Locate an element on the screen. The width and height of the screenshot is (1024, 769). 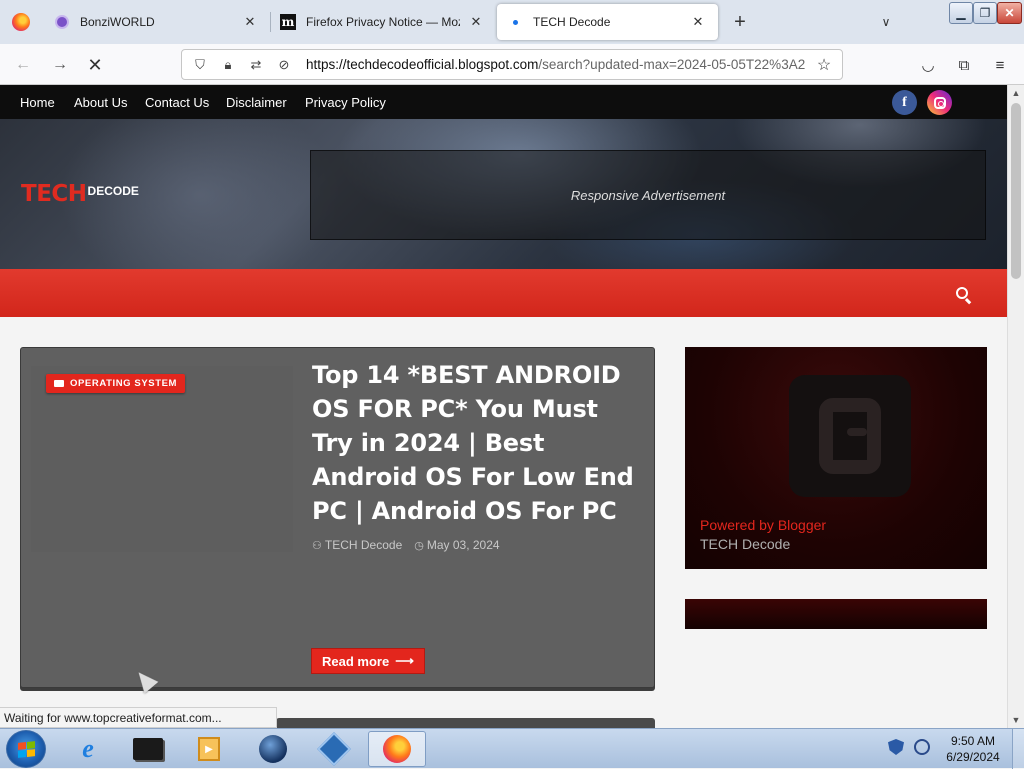
ad-label: Responsive Advertisement is located at coordinates (648, 195).